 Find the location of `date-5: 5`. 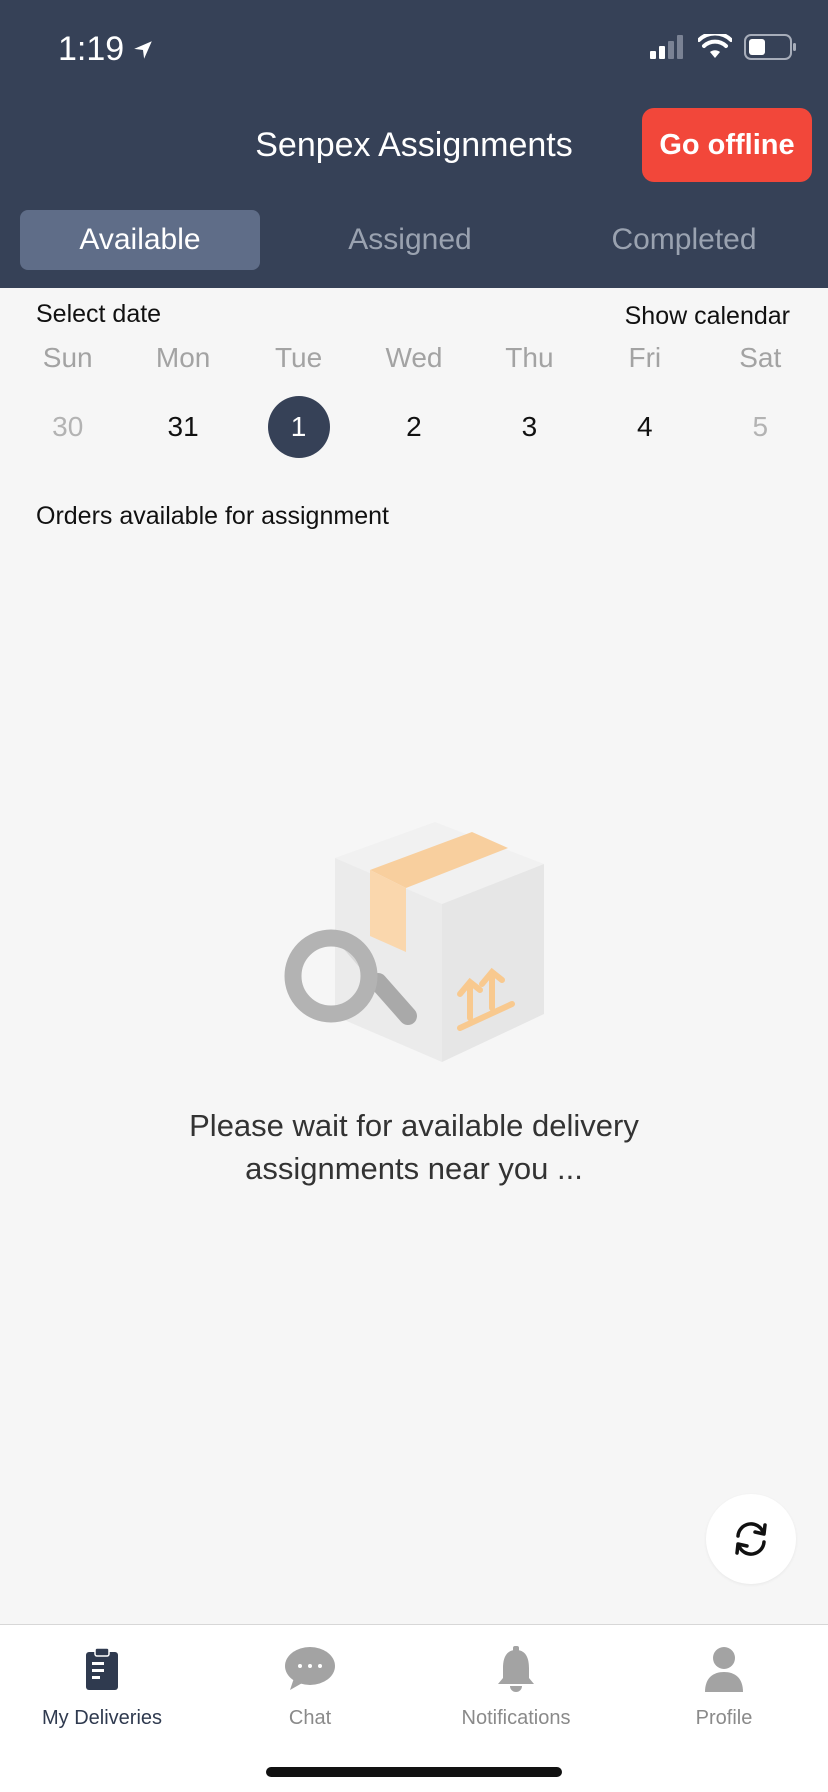

date-5: 5 is located at coordinates (760, 426).